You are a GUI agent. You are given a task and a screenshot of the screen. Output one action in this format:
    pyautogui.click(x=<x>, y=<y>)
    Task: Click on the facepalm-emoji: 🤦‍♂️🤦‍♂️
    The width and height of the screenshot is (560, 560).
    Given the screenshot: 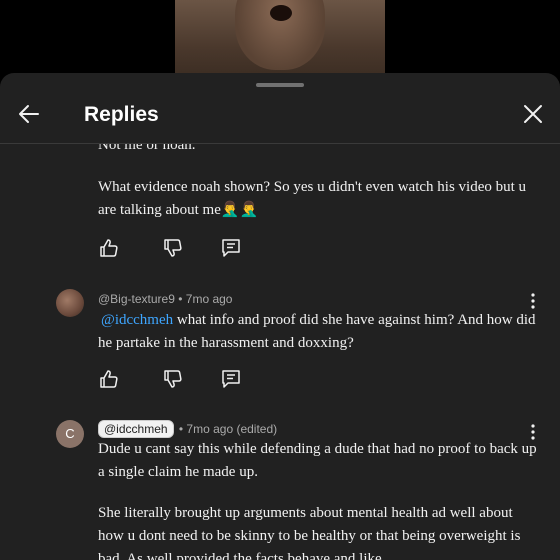 What is the action you would take?
    pyautogui.click(x=239, y=210)
    